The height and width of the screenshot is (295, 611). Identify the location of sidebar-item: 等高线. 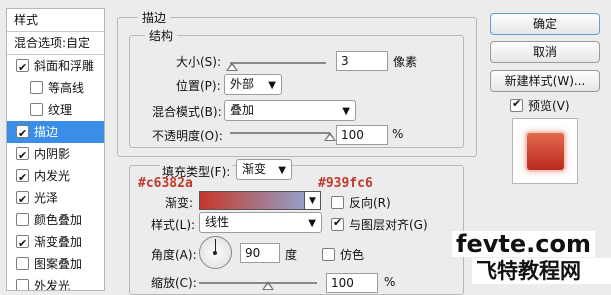
(55, 88).